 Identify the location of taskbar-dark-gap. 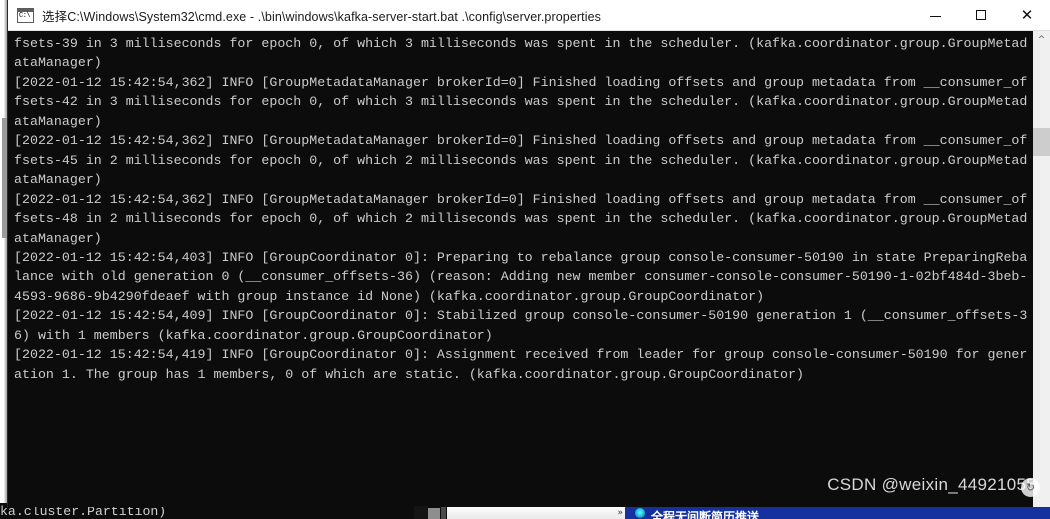
(421, 512).